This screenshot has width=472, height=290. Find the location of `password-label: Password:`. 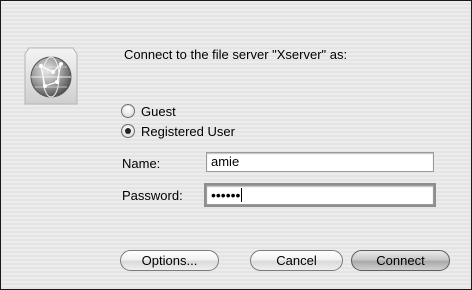

password-label: Password: is located at coordinates (152, 195).